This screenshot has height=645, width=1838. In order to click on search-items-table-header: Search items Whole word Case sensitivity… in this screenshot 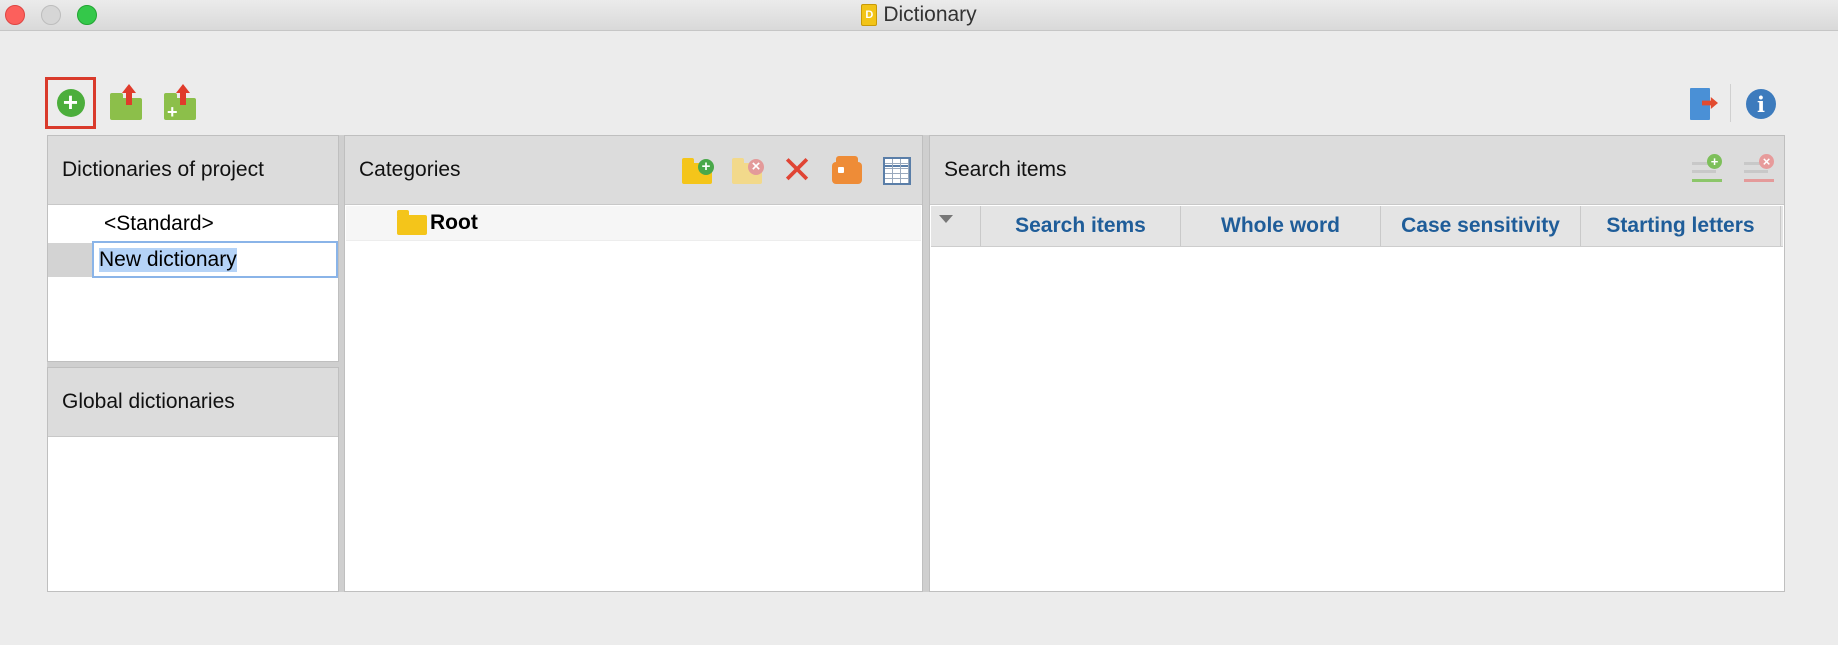, I will do `click(1357, 226)`.